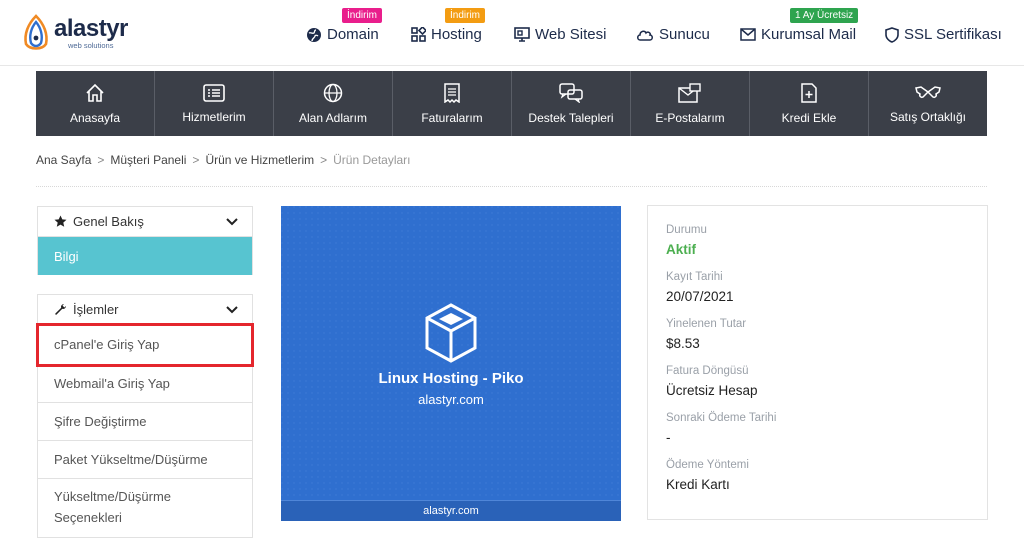  I want to click on billing-cycle-value: Ücretsiz Hesap, so click(712, 390).